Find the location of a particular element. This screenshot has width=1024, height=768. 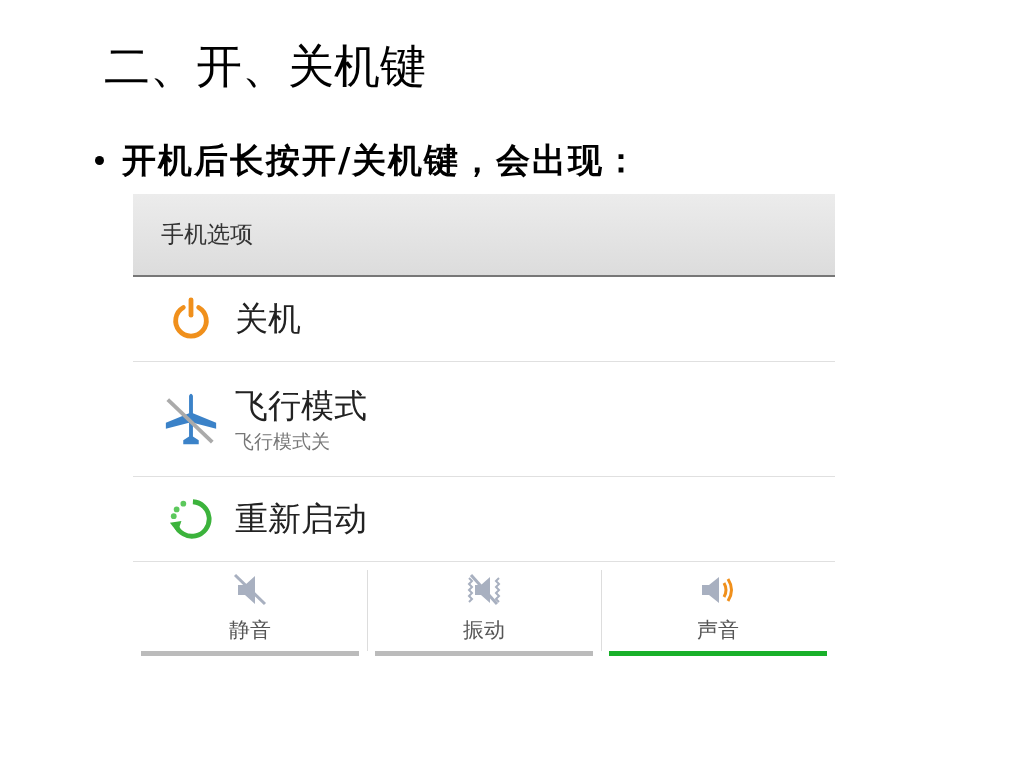

power-icon is located at coordinates (191, 318).